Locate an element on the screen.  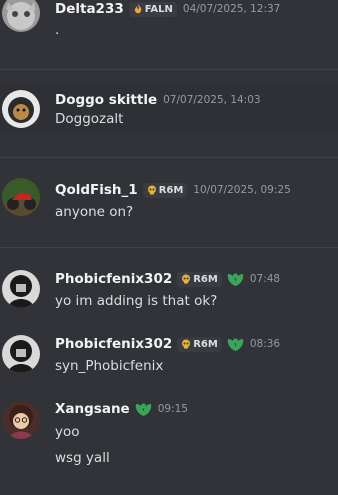
flame-icon is located at coordinates (138, 9).